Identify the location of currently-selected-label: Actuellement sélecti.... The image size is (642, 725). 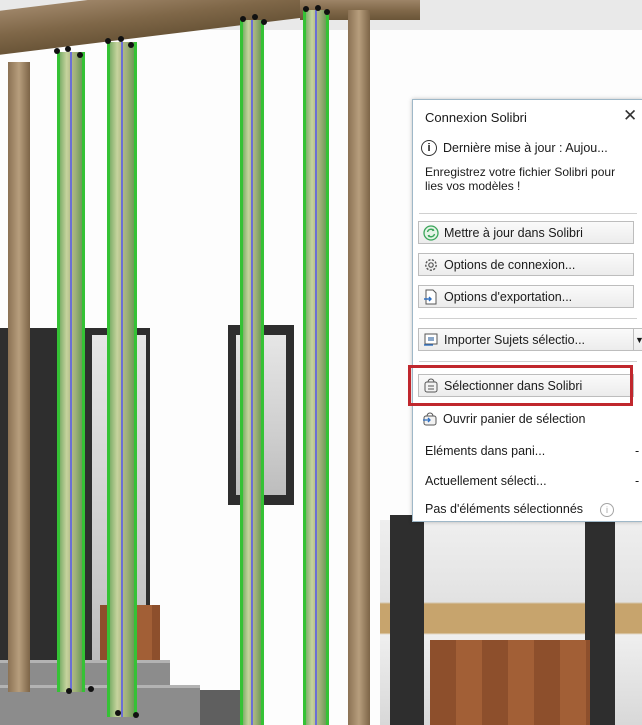
(486, 481).